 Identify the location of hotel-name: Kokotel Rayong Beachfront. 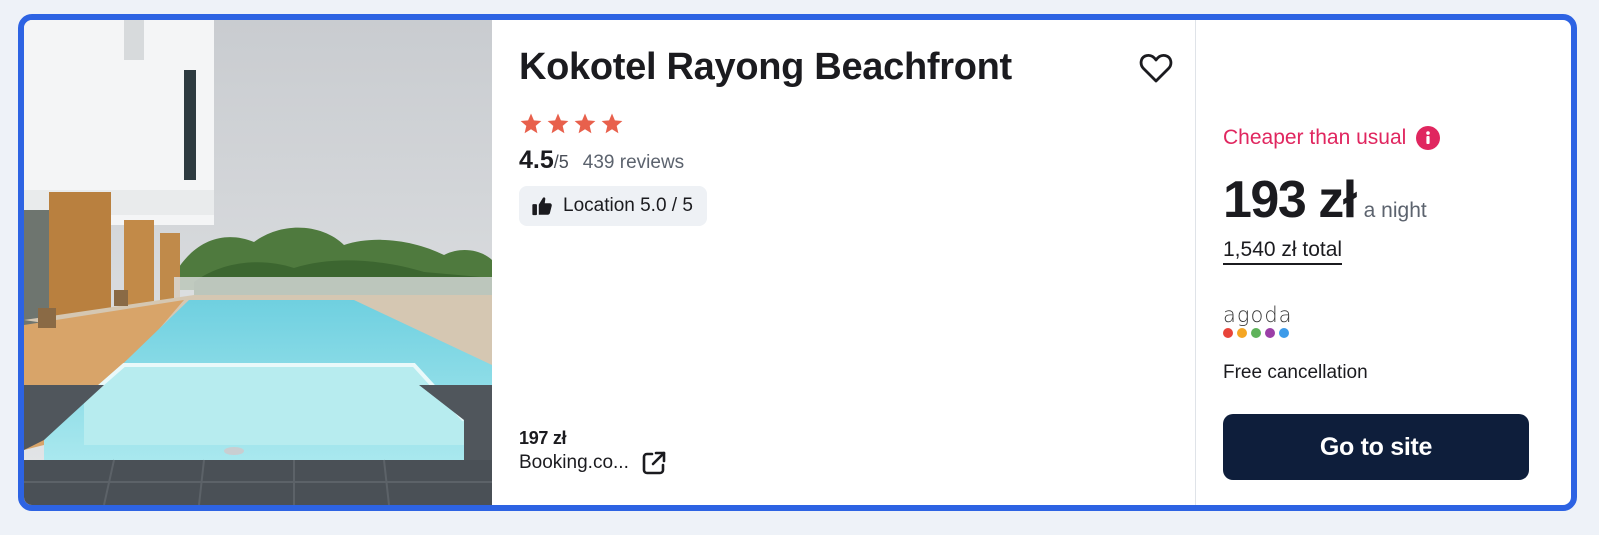
(765, 67).